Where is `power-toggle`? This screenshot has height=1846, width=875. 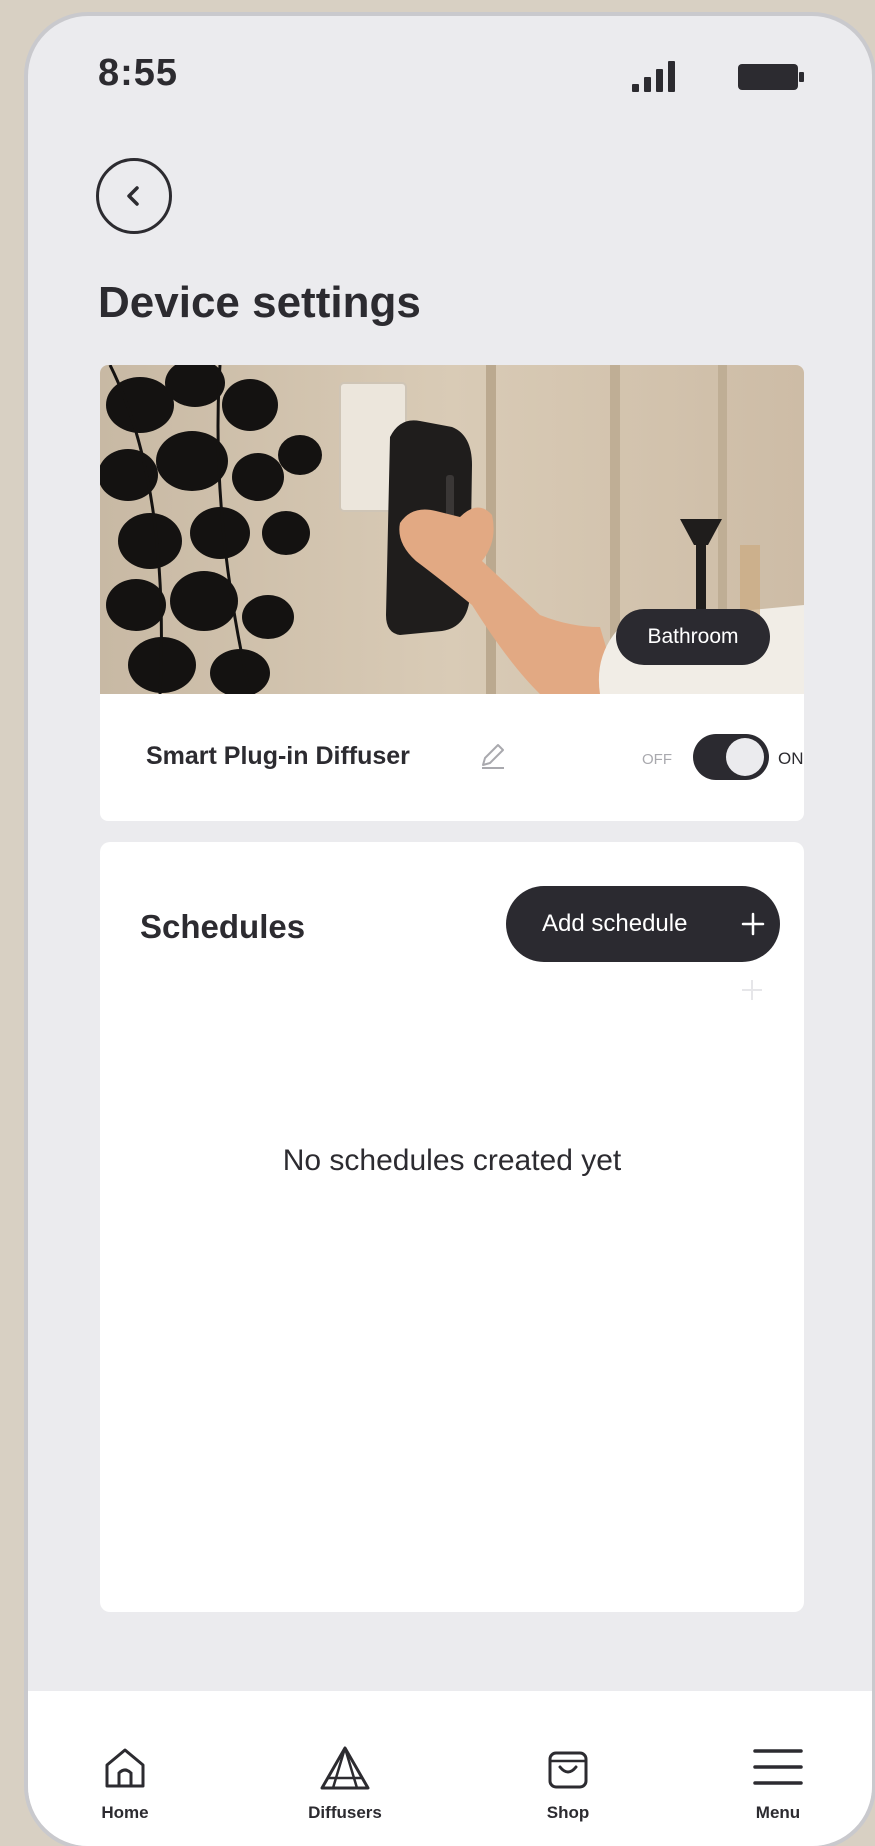
power-toggle is located at coordinates (731, 757).